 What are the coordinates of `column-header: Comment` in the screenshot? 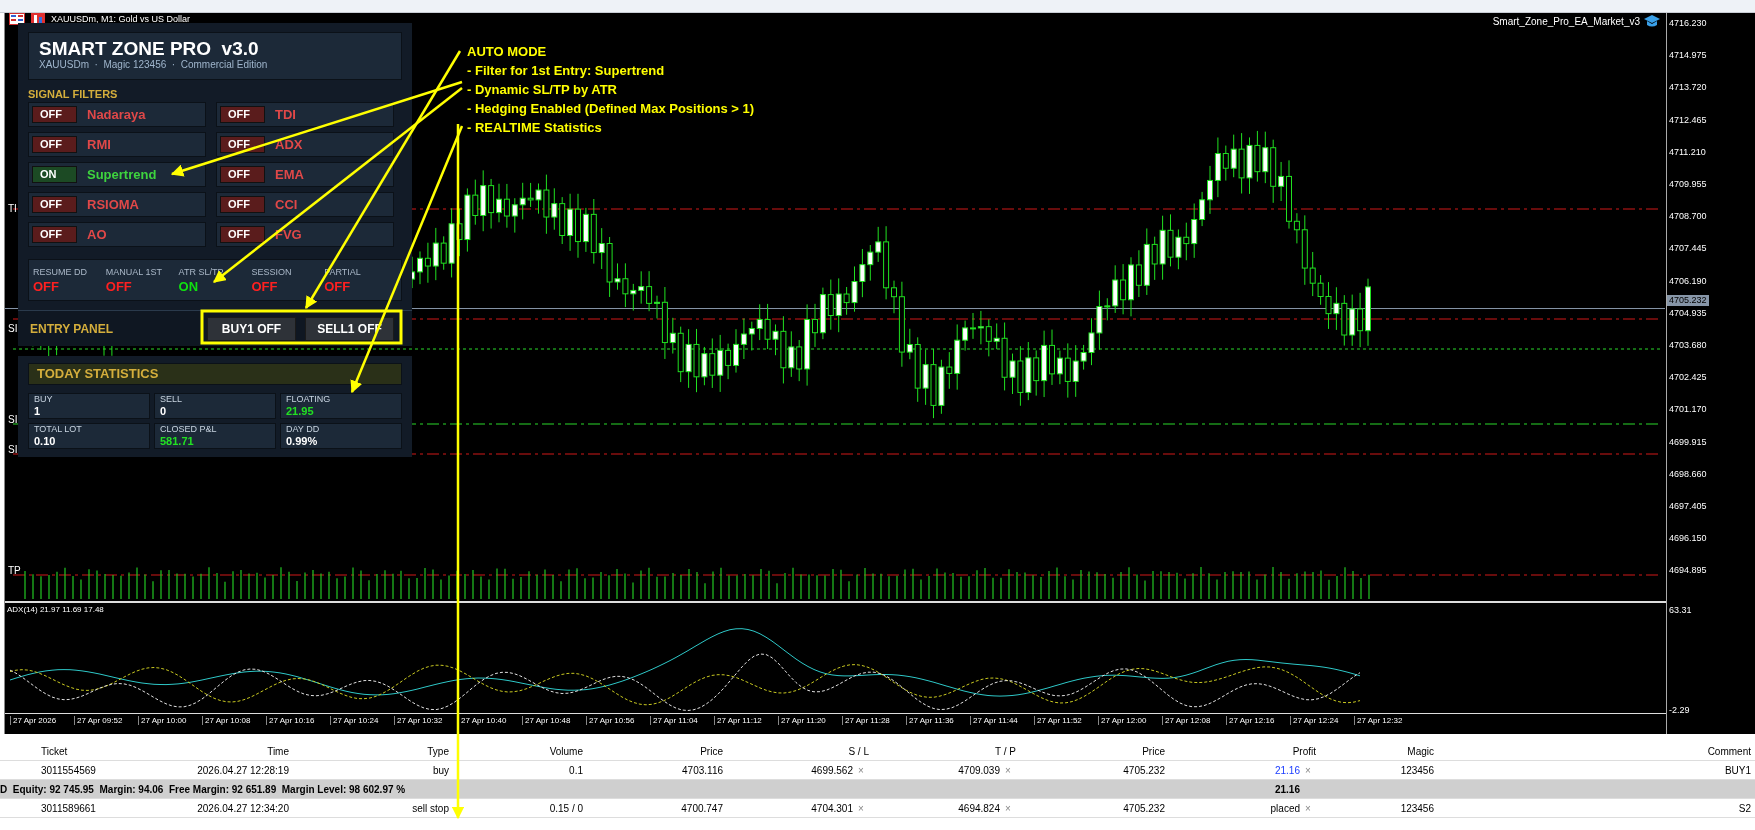 It's located at (1596, 751).